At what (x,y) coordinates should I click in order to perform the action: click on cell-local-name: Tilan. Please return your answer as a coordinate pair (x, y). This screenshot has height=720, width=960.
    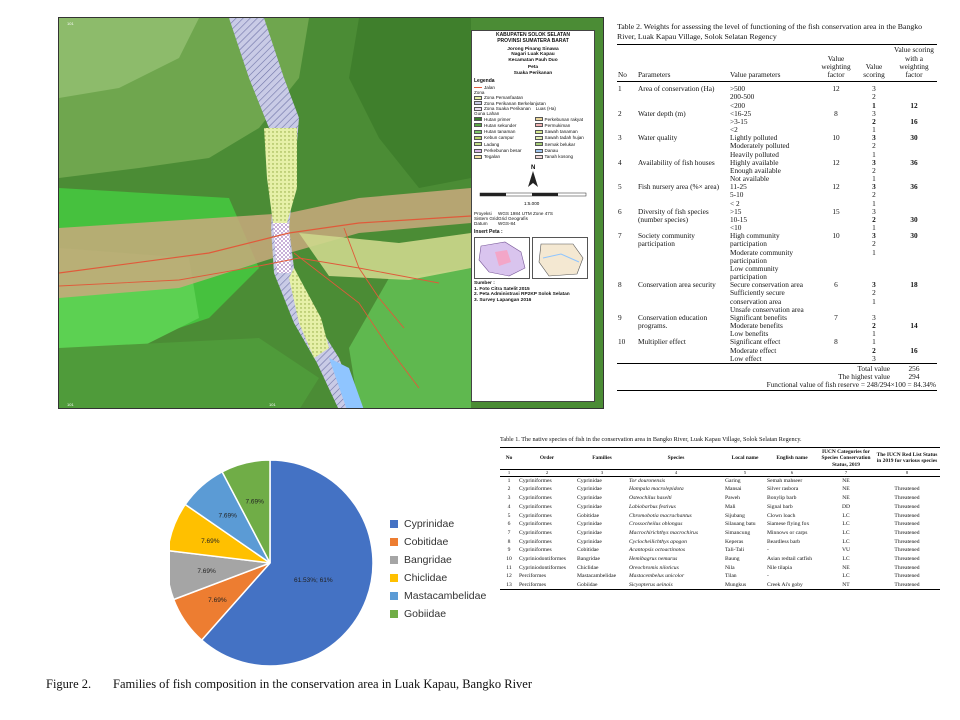
    Looking at the image, I should click on (731, 576).